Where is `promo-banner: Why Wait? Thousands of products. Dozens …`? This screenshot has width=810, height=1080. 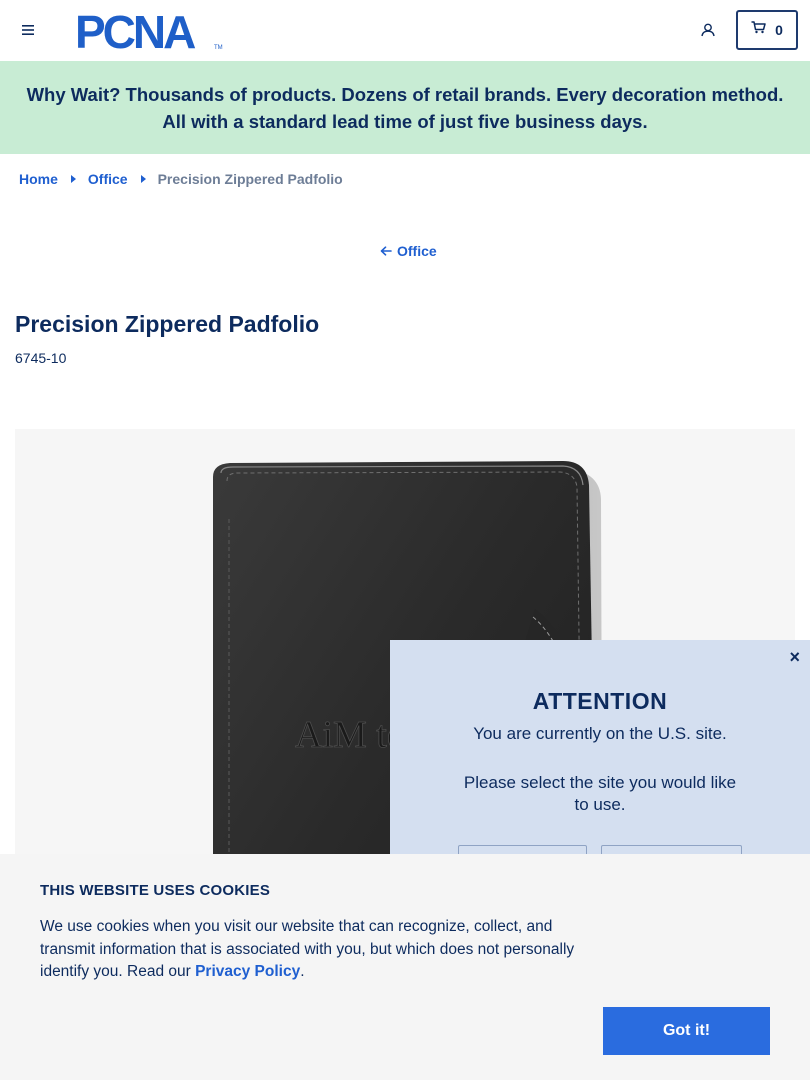
promo-banner: Why Wait? Thousands of products. Dozens … is located at coordinates (405, 107).